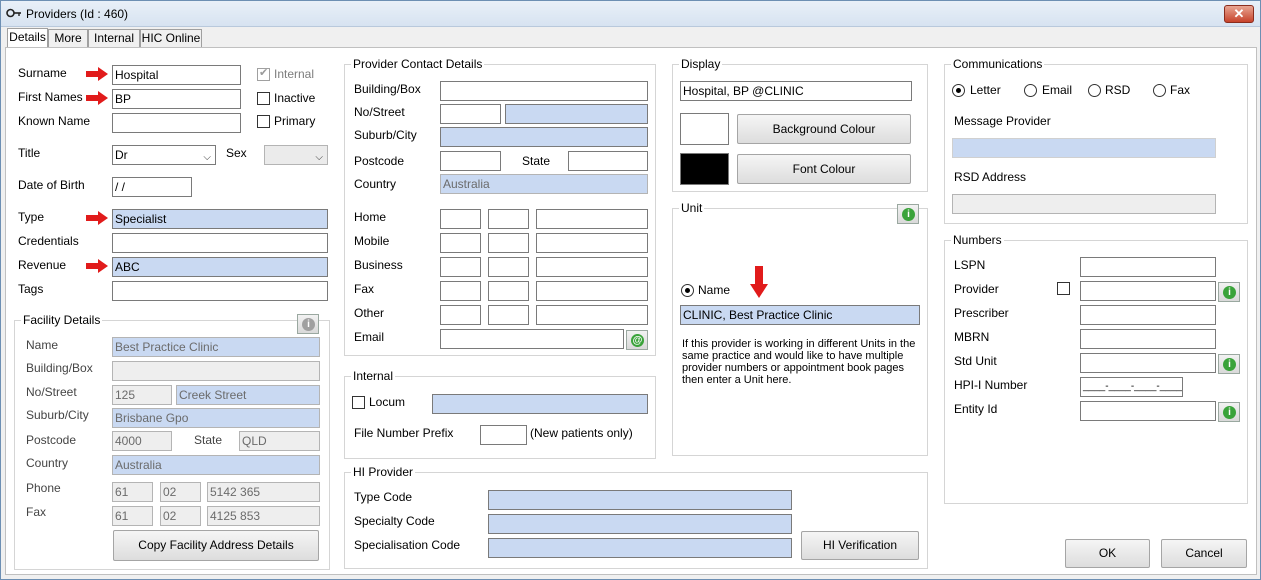 The width and height of the screenshot is (1261, 580). I want to click on email-button: @, so click(637, 340).